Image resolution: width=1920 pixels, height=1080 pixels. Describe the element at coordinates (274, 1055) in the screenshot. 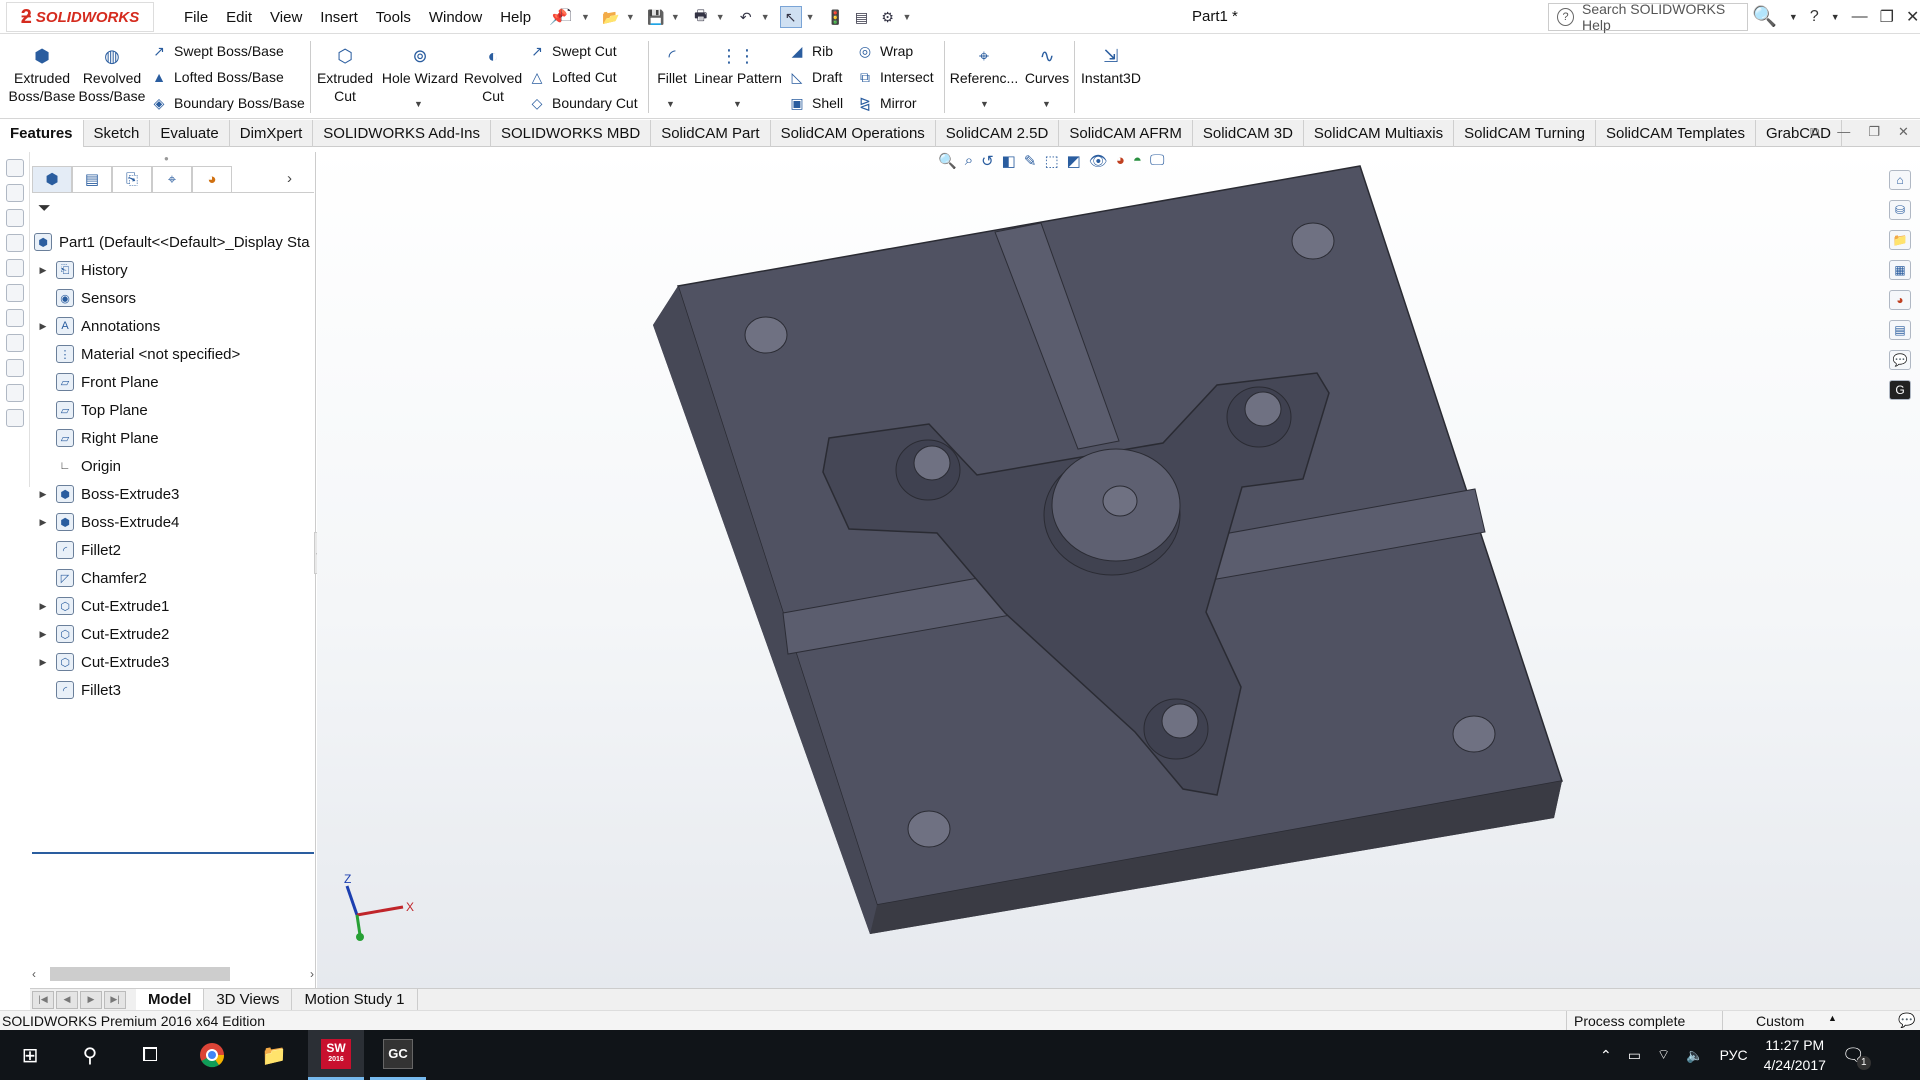

I see `file-explorer-icon: 📁` at that location.